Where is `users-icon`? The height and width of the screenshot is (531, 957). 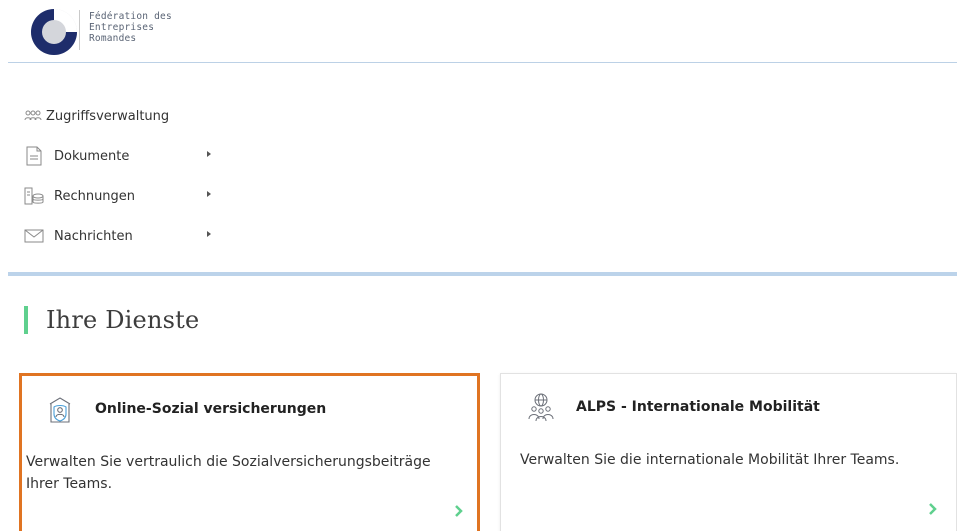
users-icon is located at coordinates (33, 116).